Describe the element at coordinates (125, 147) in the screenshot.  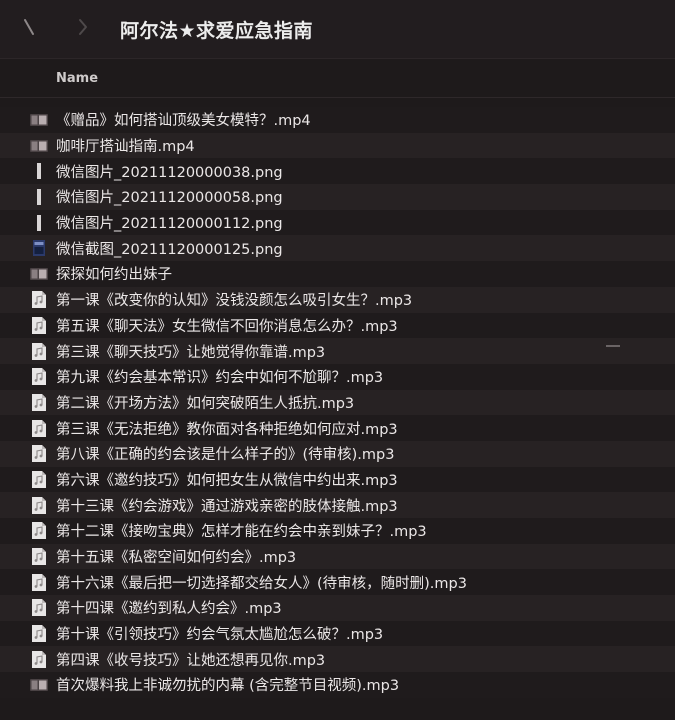
I see `file-name: 咖啡厅搭讪指南.mp4` at that location.